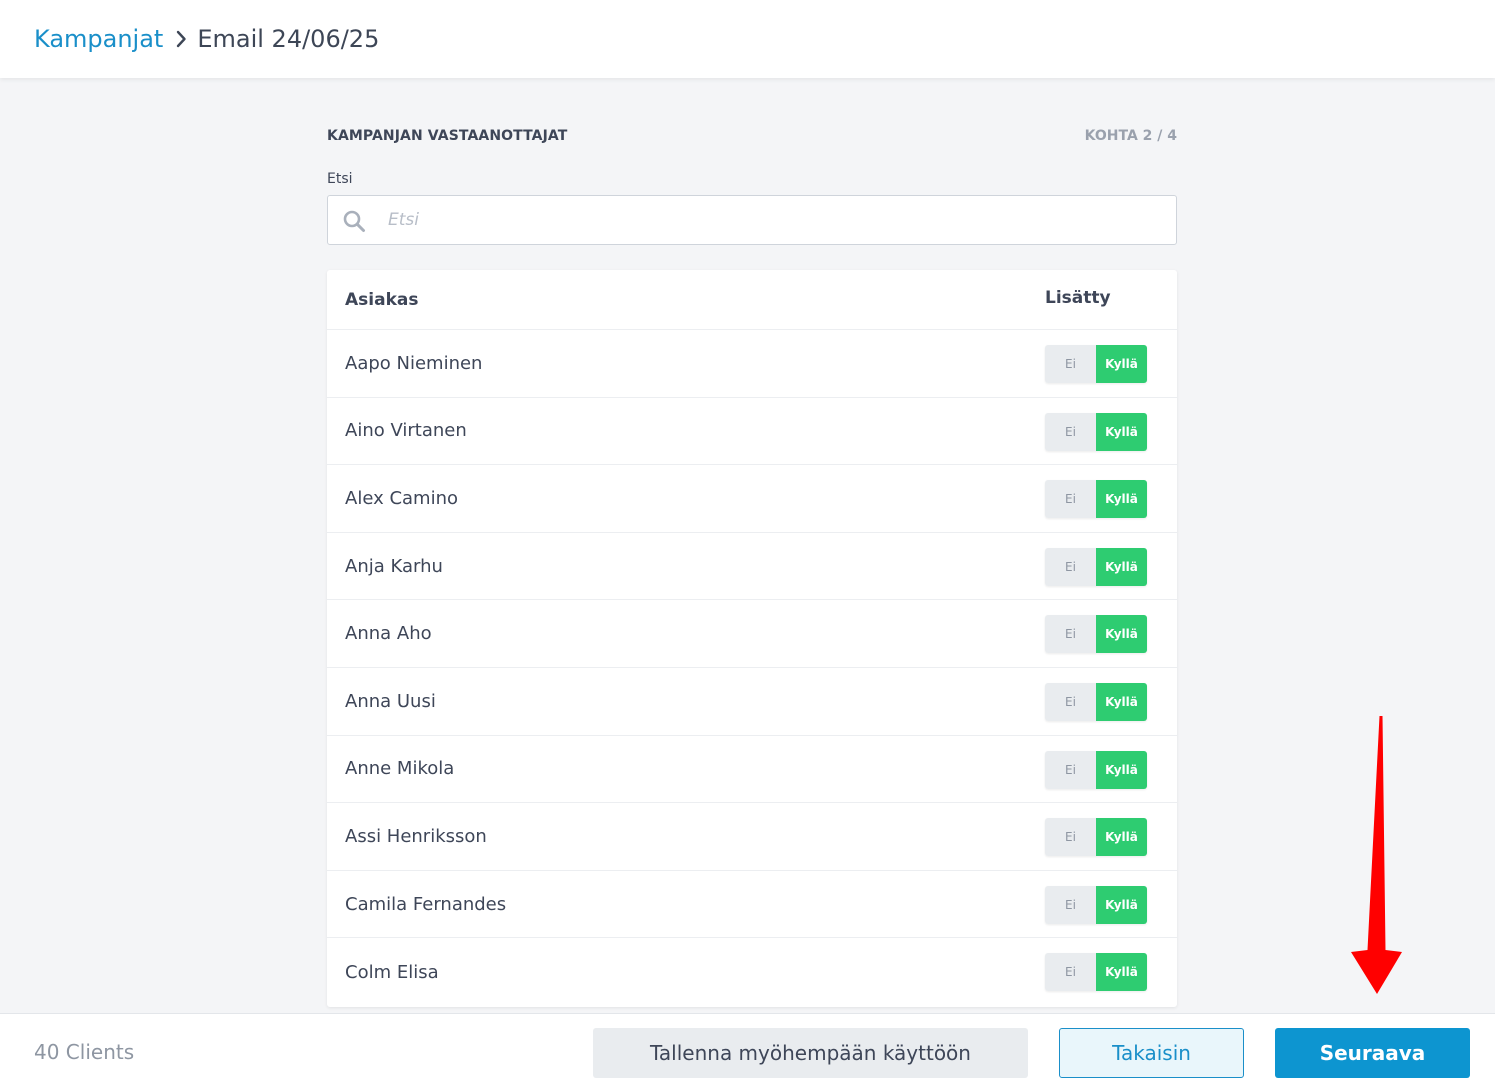 The image size is (1495, 1088). What do you see at coordinates (388, 634) in the screenshot?
I see `client-name: Anna Aho` at bounding box center [388, 634].